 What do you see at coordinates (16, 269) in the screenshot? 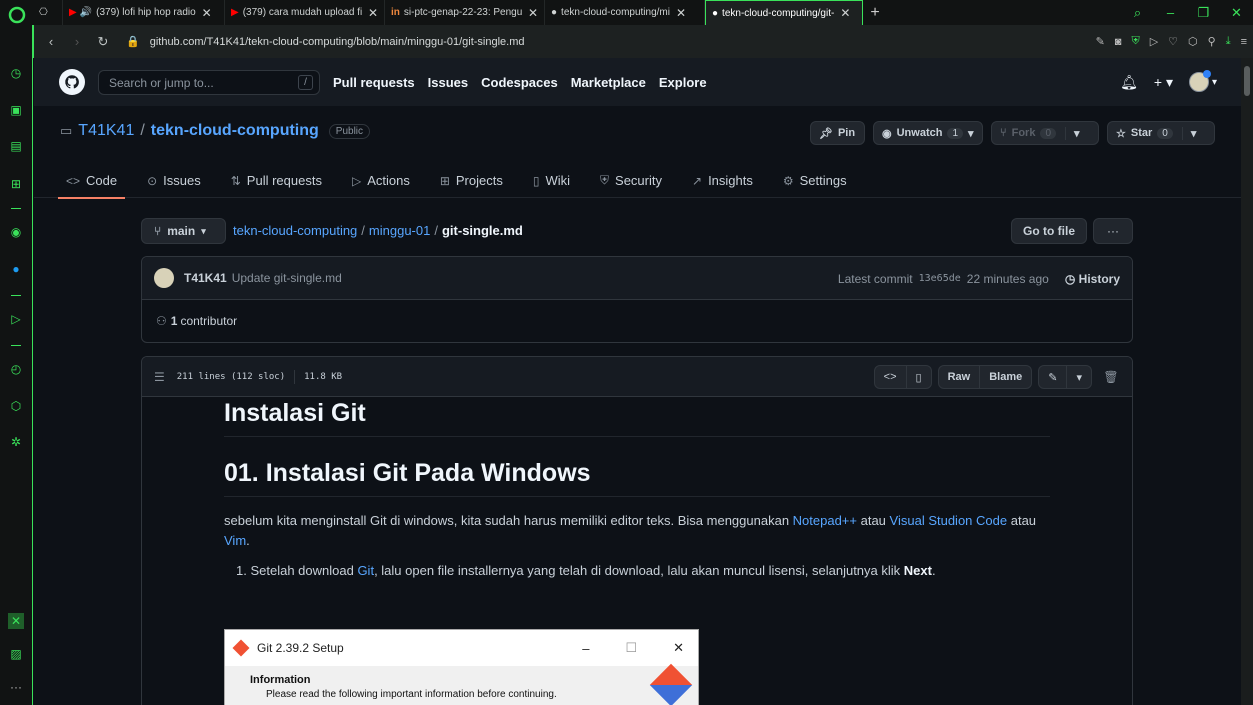
I see `twitter-icon: ●` at bounding box center [16, 269].